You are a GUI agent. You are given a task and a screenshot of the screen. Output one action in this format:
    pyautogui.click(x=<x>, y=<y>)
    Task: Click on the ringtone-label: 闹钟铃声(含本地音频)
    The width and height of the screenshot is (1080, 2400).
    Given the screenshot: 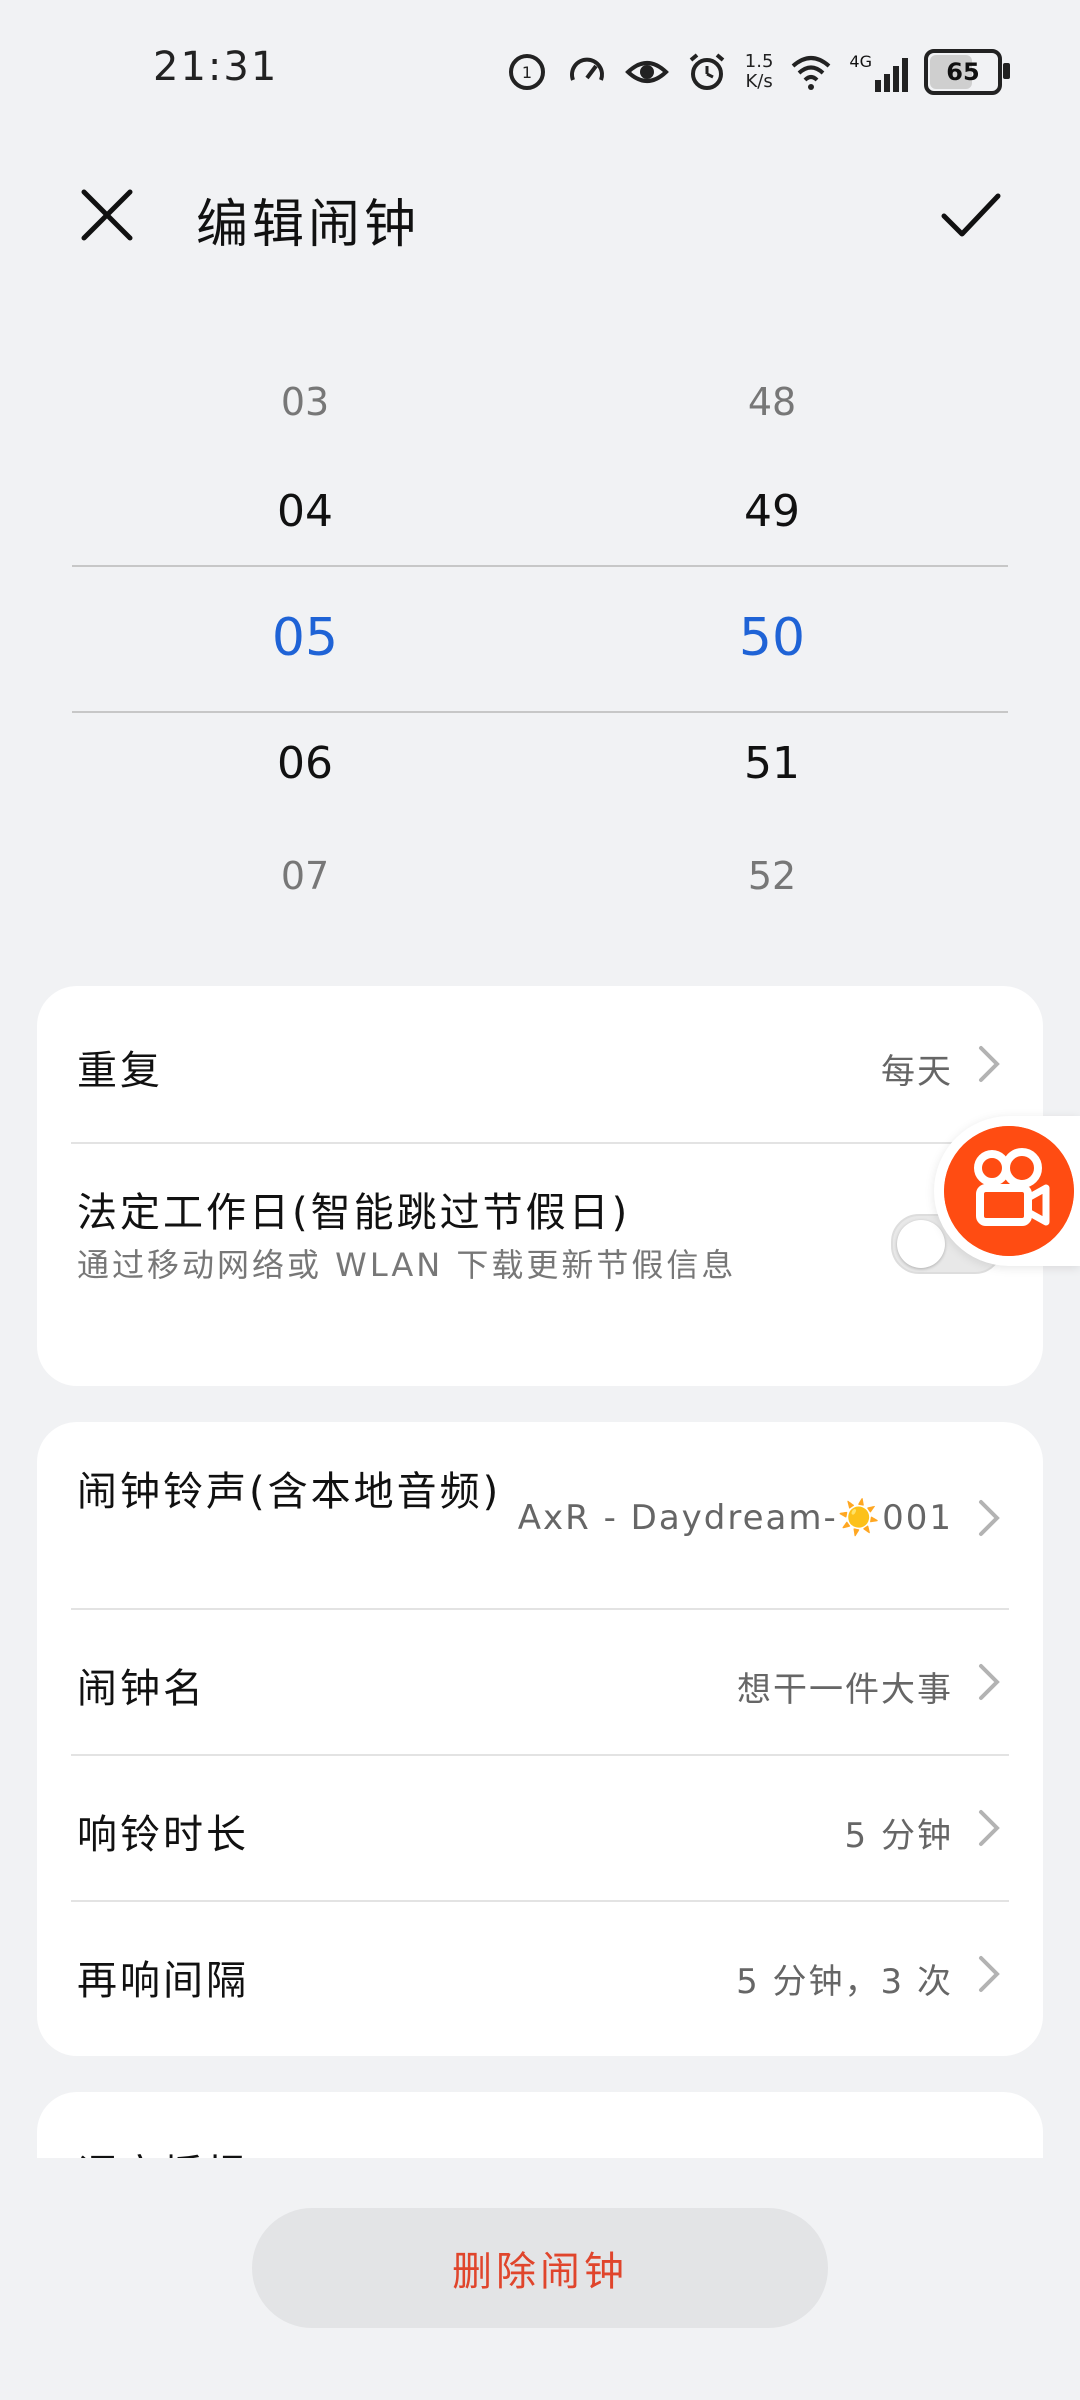 What is the action you would take?
    pyautogui.click(x=289, y=1492)
    